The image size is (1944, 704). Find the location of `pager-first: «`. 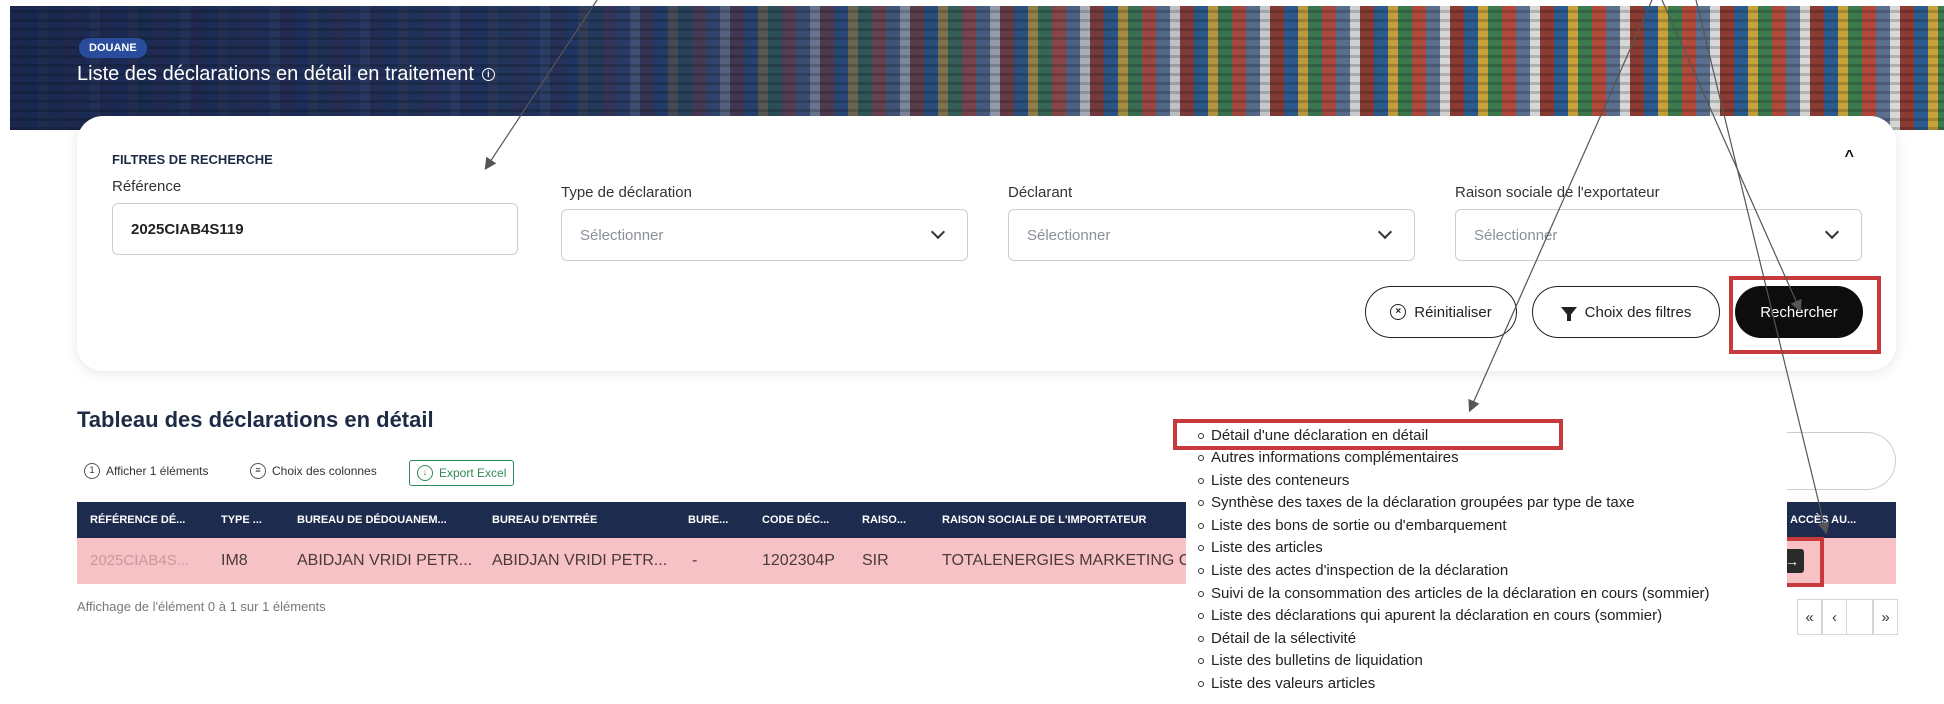

pager-first: « is located at coordinates (1809, 617).